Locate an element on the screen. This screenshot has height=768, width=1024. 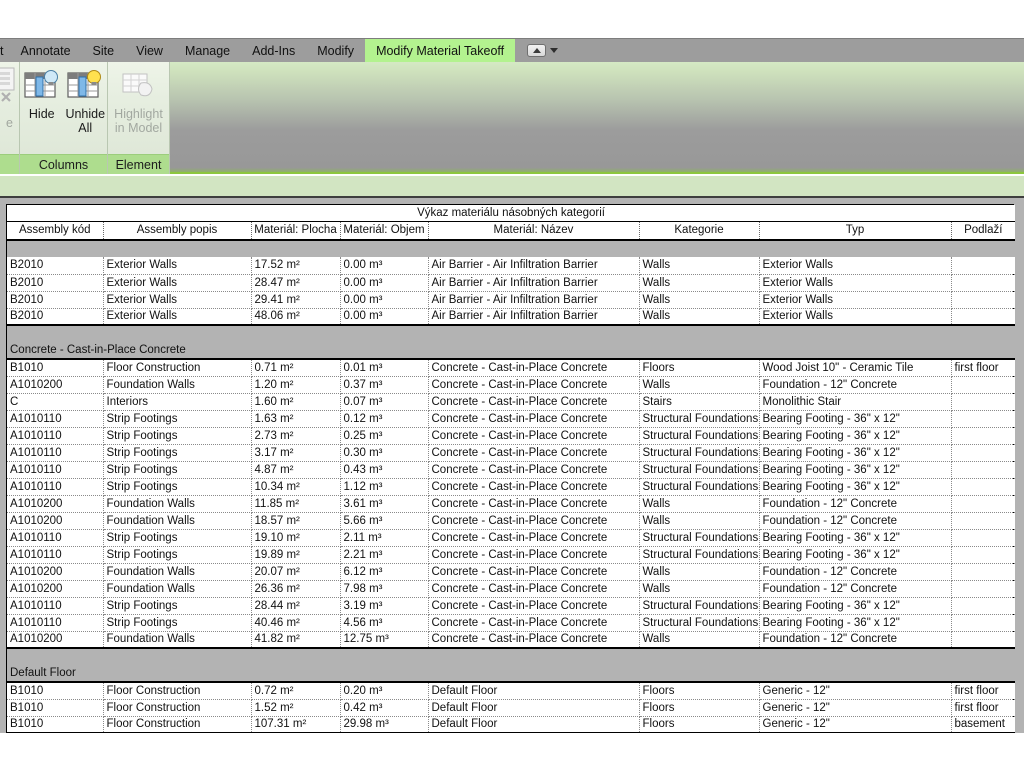
column-header: Materiál: Název is located at coordinates (534, 231).